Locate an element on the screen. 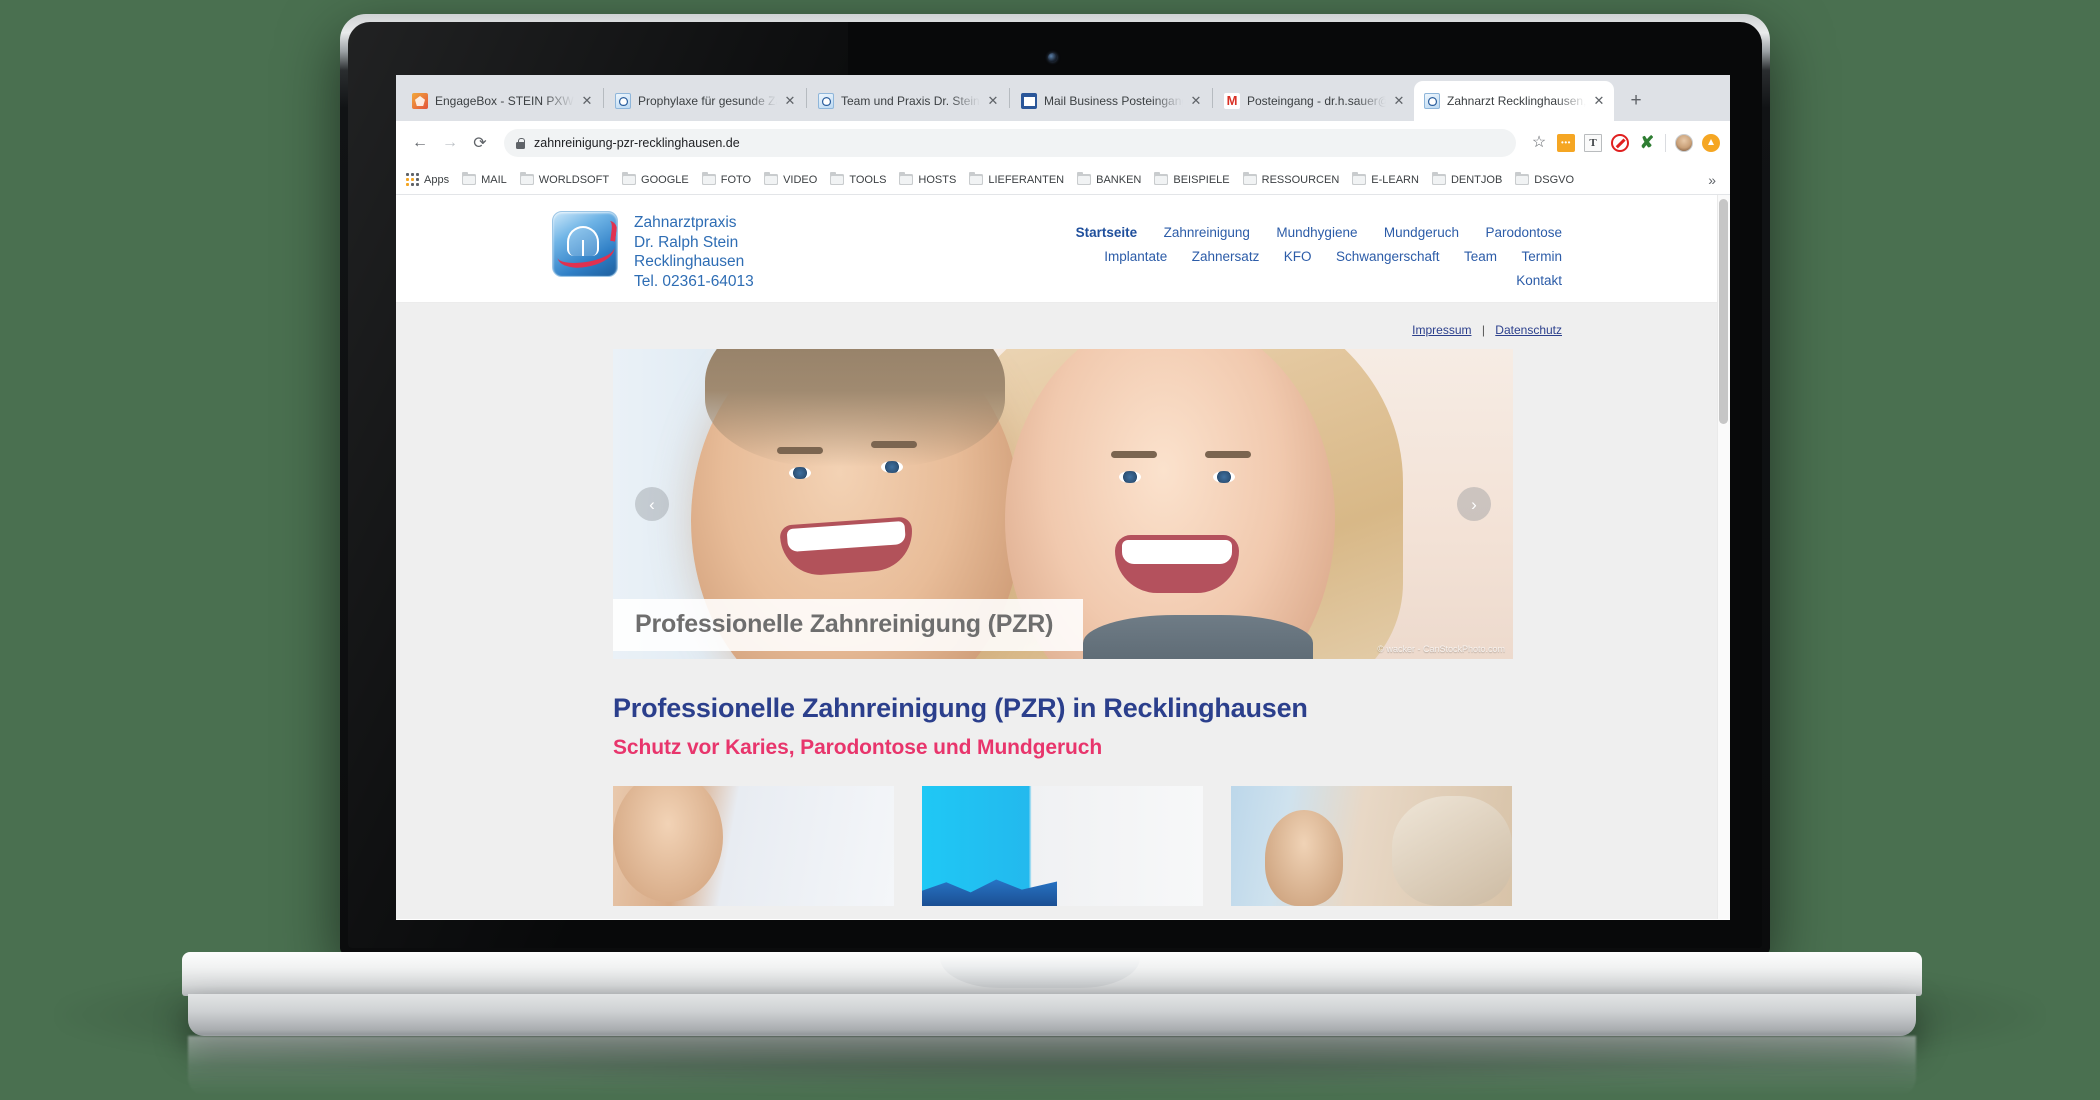 This screenshot has height=1100, width=2100. browser-tab: Prophylaxe für gesunde Zäh ✕ is located at coordinates (705, 101).